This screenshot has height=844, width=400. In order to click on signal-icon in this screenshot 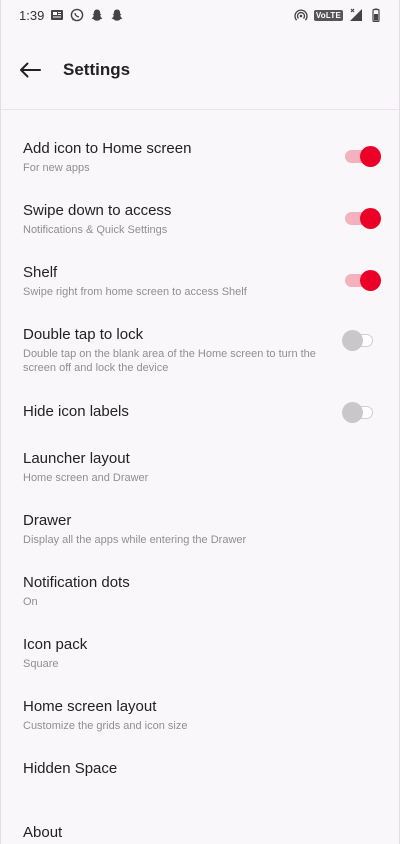, I will do `click(356, 14)`.